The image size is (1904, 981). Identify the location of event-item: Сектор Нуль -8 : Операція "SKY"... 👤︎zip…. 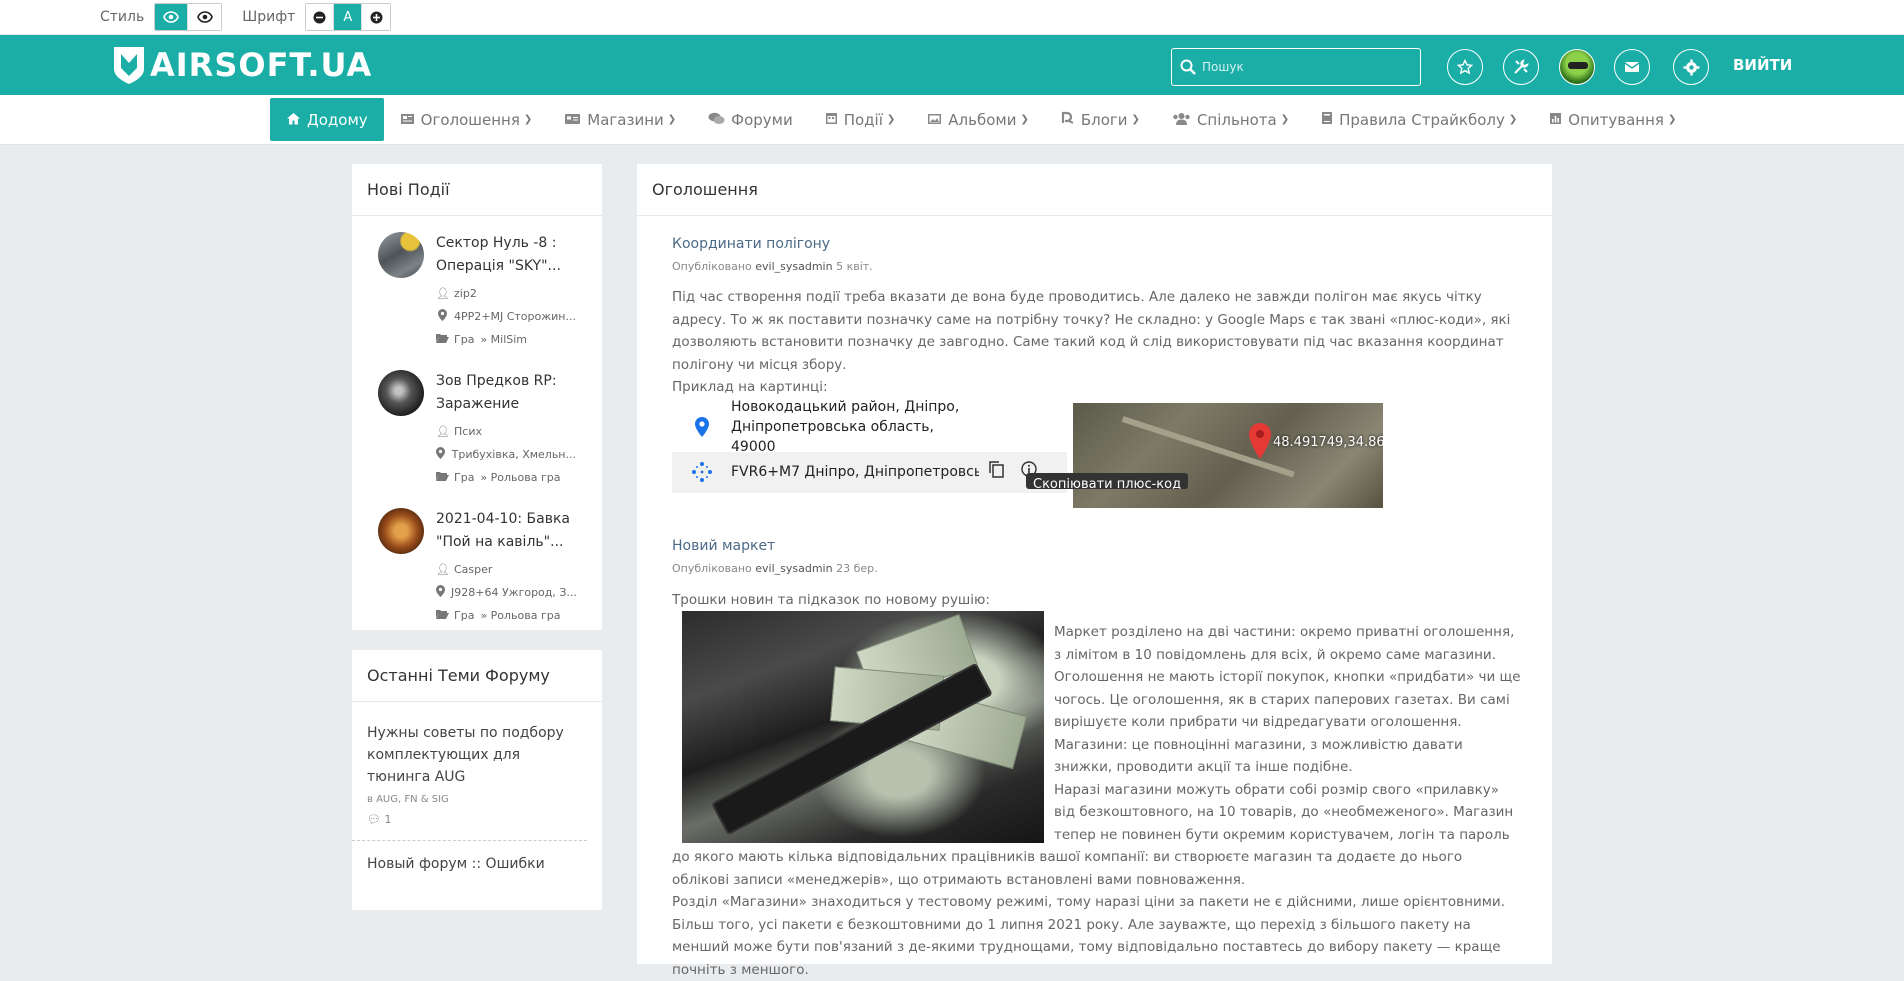
(477, 285).